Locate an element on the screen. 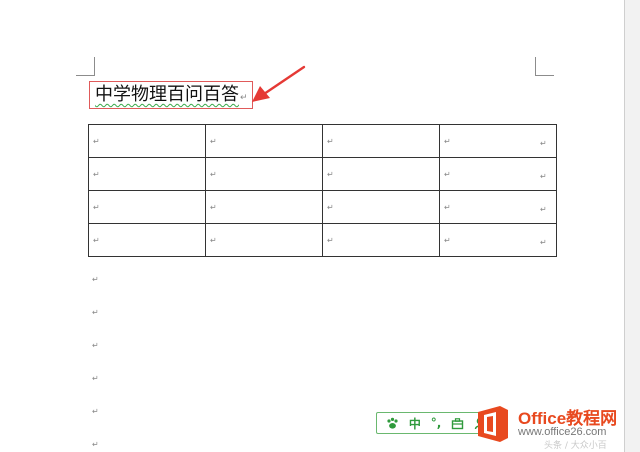 The height and width of the screenshot is (452, 640). margin-corner-top-left is located at coordinates (85, 66).